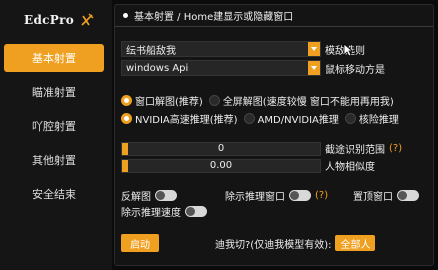 The width and height of the screenshot is (438, 270). What do you see at coordinates (49, 20) in the screenshot?
I see `brand-name: EdcPro` at bounding box center [49, 20].